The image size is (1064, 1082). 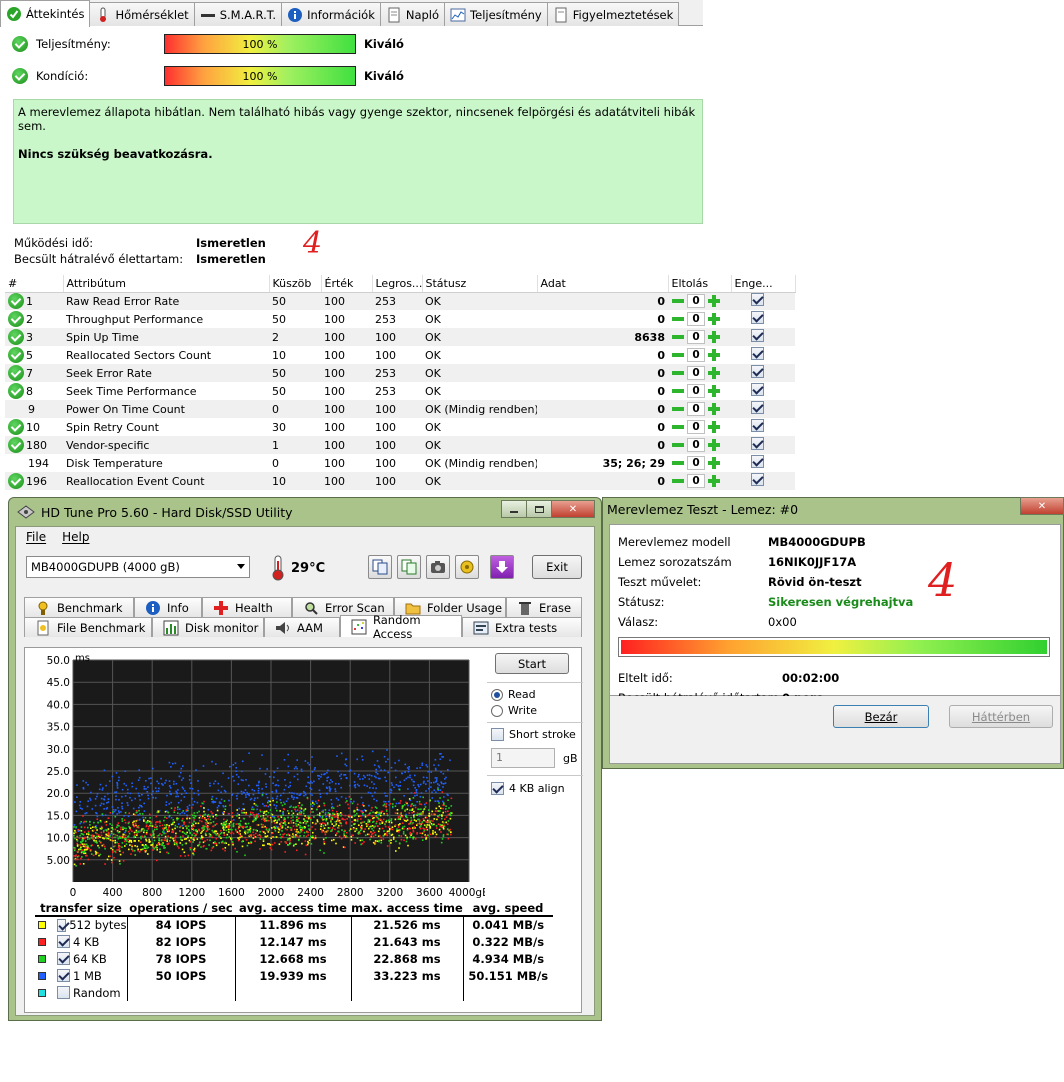 I want to click on smart-row: 196 Reallocation Event Count 10 100 100 OK 0 0, so click(x=400, y=481).